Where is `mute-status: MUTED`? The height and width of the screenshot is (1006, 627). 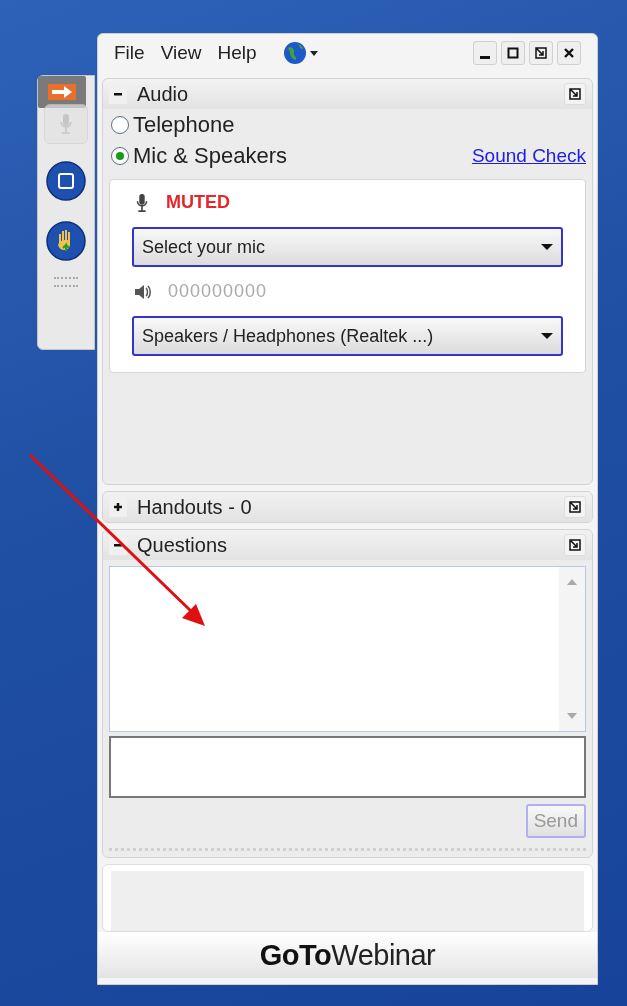
mute-status: MUTED is located at coordinates (198, 202).